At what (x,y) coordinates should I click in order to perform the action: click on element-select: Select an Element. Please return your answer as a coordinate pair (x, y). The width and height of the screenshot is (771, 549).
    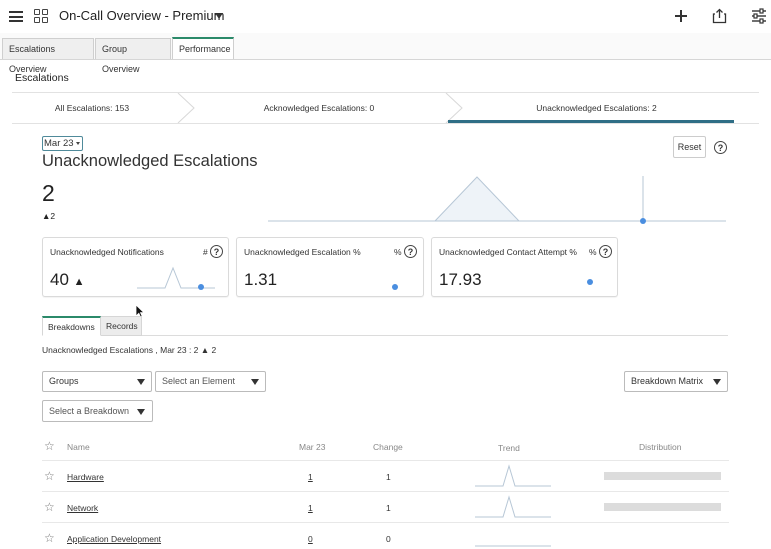
    Looking at the image, I should click on (210, 381).